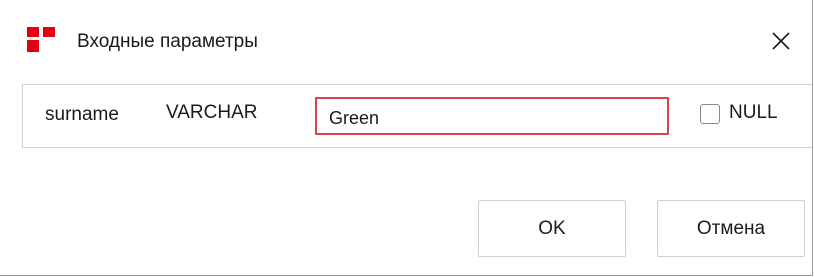  Describe the element at coordinates (167, 41) in the screenshot. I see `dialog-title: Входные параметры` at that location.